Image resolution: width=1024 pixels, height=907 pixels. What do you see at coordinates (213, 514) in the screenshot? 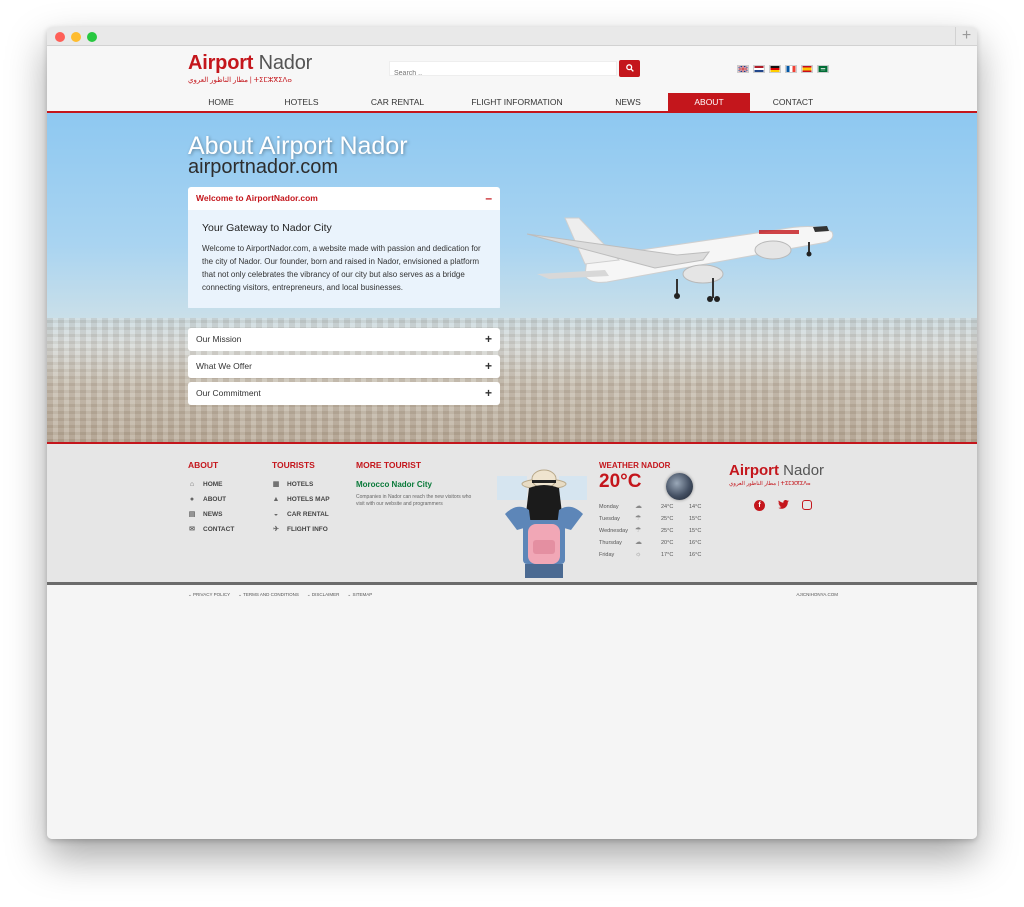
I see `footer-link-label: NEWS` at bounding box center [213, 514].